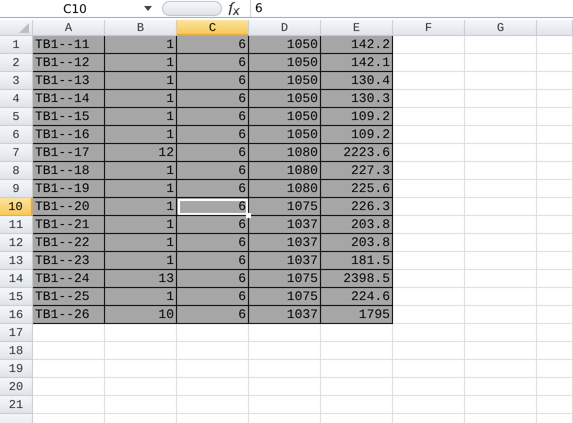  What do you see at coordinates (141, 315) in the screenshot?
I see `table-cell: 10` at bounding box center [141, 315].